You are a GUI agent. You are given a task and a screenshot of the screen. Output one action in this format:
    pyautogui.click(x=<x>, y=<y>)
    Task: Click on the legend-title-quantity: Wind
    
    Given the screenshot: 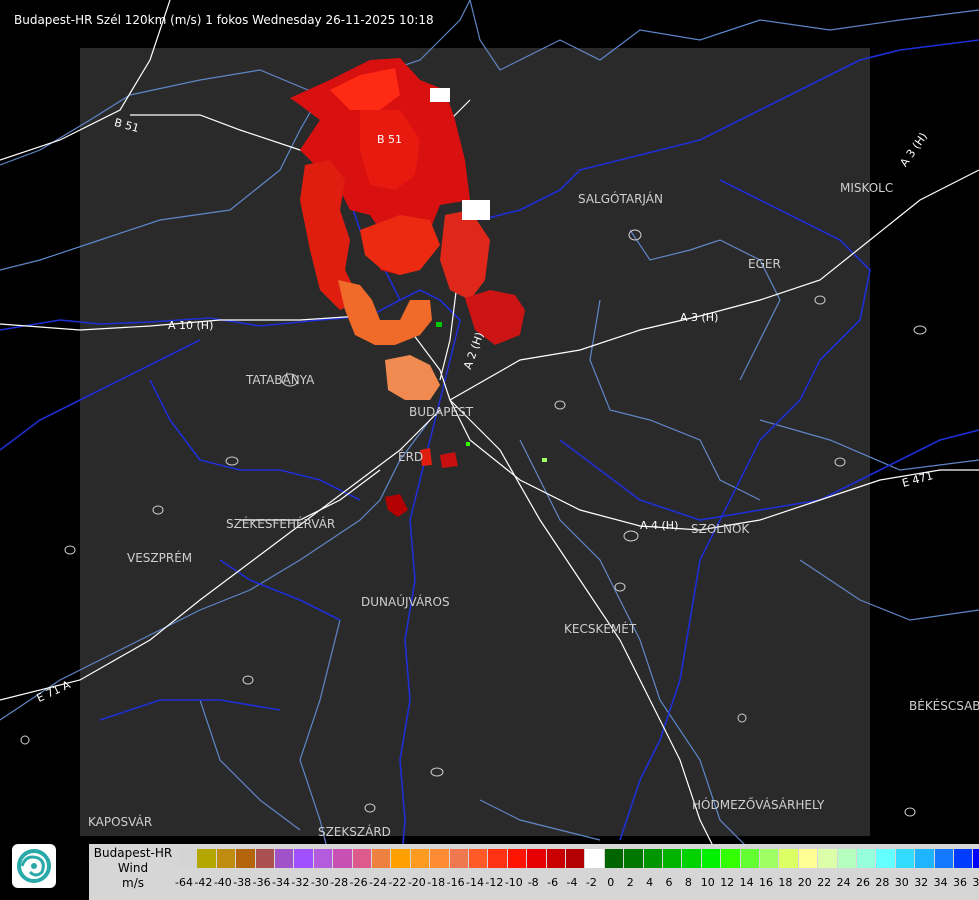 What is the action you would take?
    pyautogui.click(x=133, y=868)
    